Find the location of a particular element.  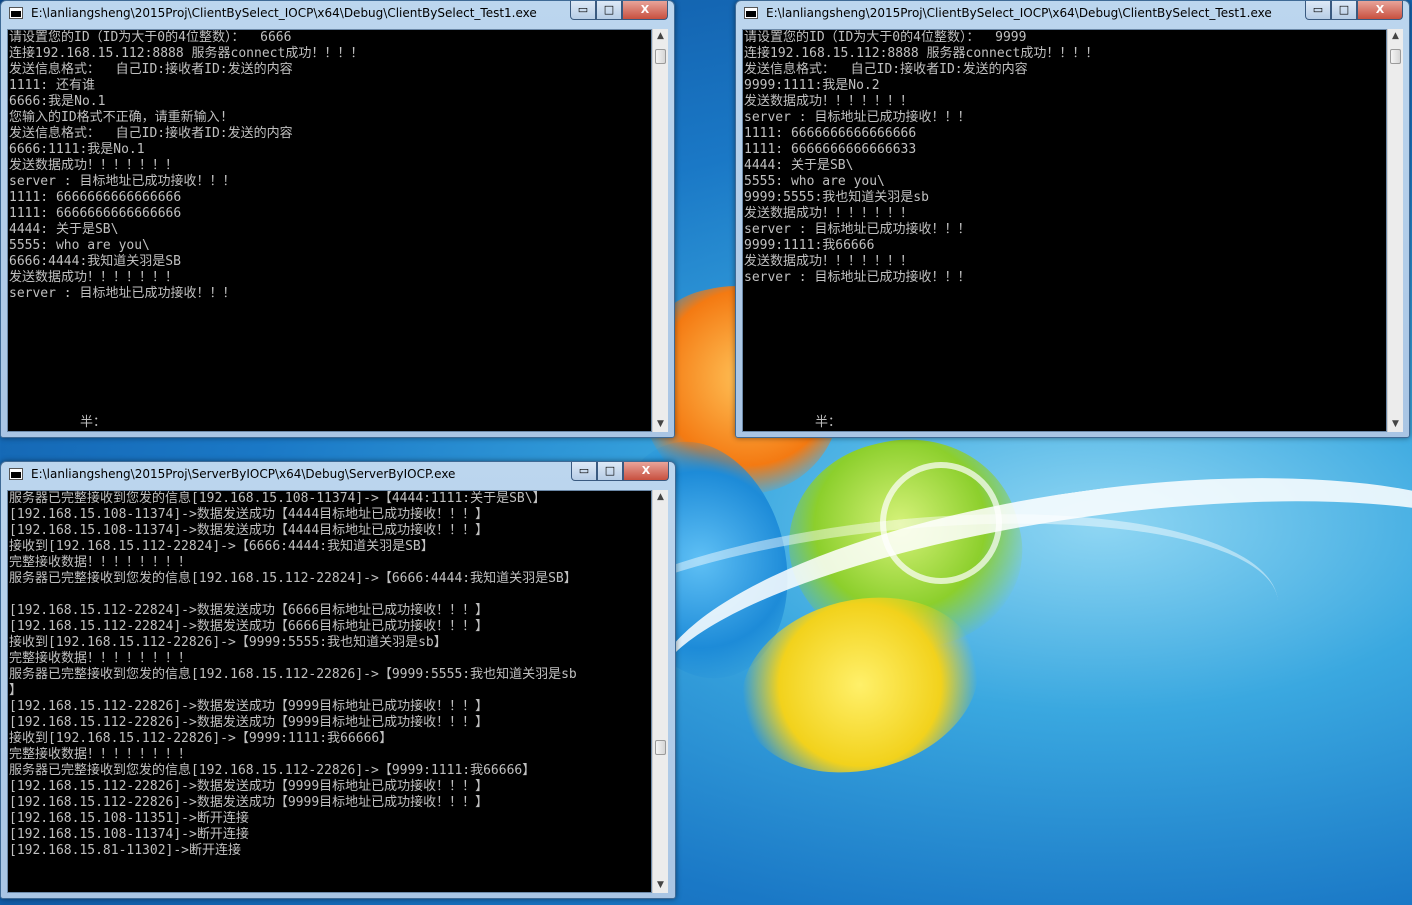

console-line: [192.168.15.108-11351]->断开连接 is located at coordinates (129, 818).